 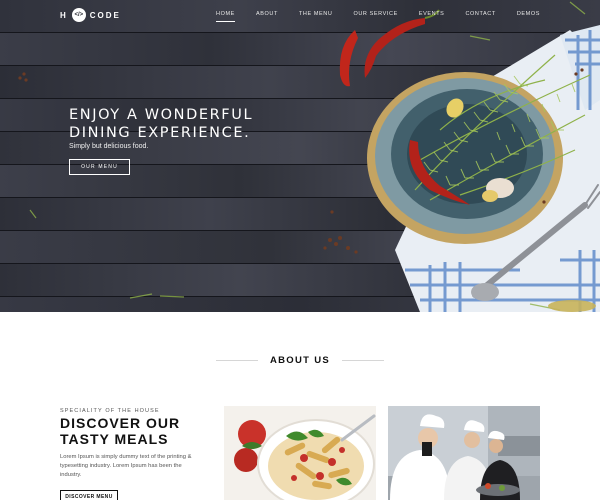 I want to click on discover-menu-button: DISCOVER MENU, so click(x=89, y=495).